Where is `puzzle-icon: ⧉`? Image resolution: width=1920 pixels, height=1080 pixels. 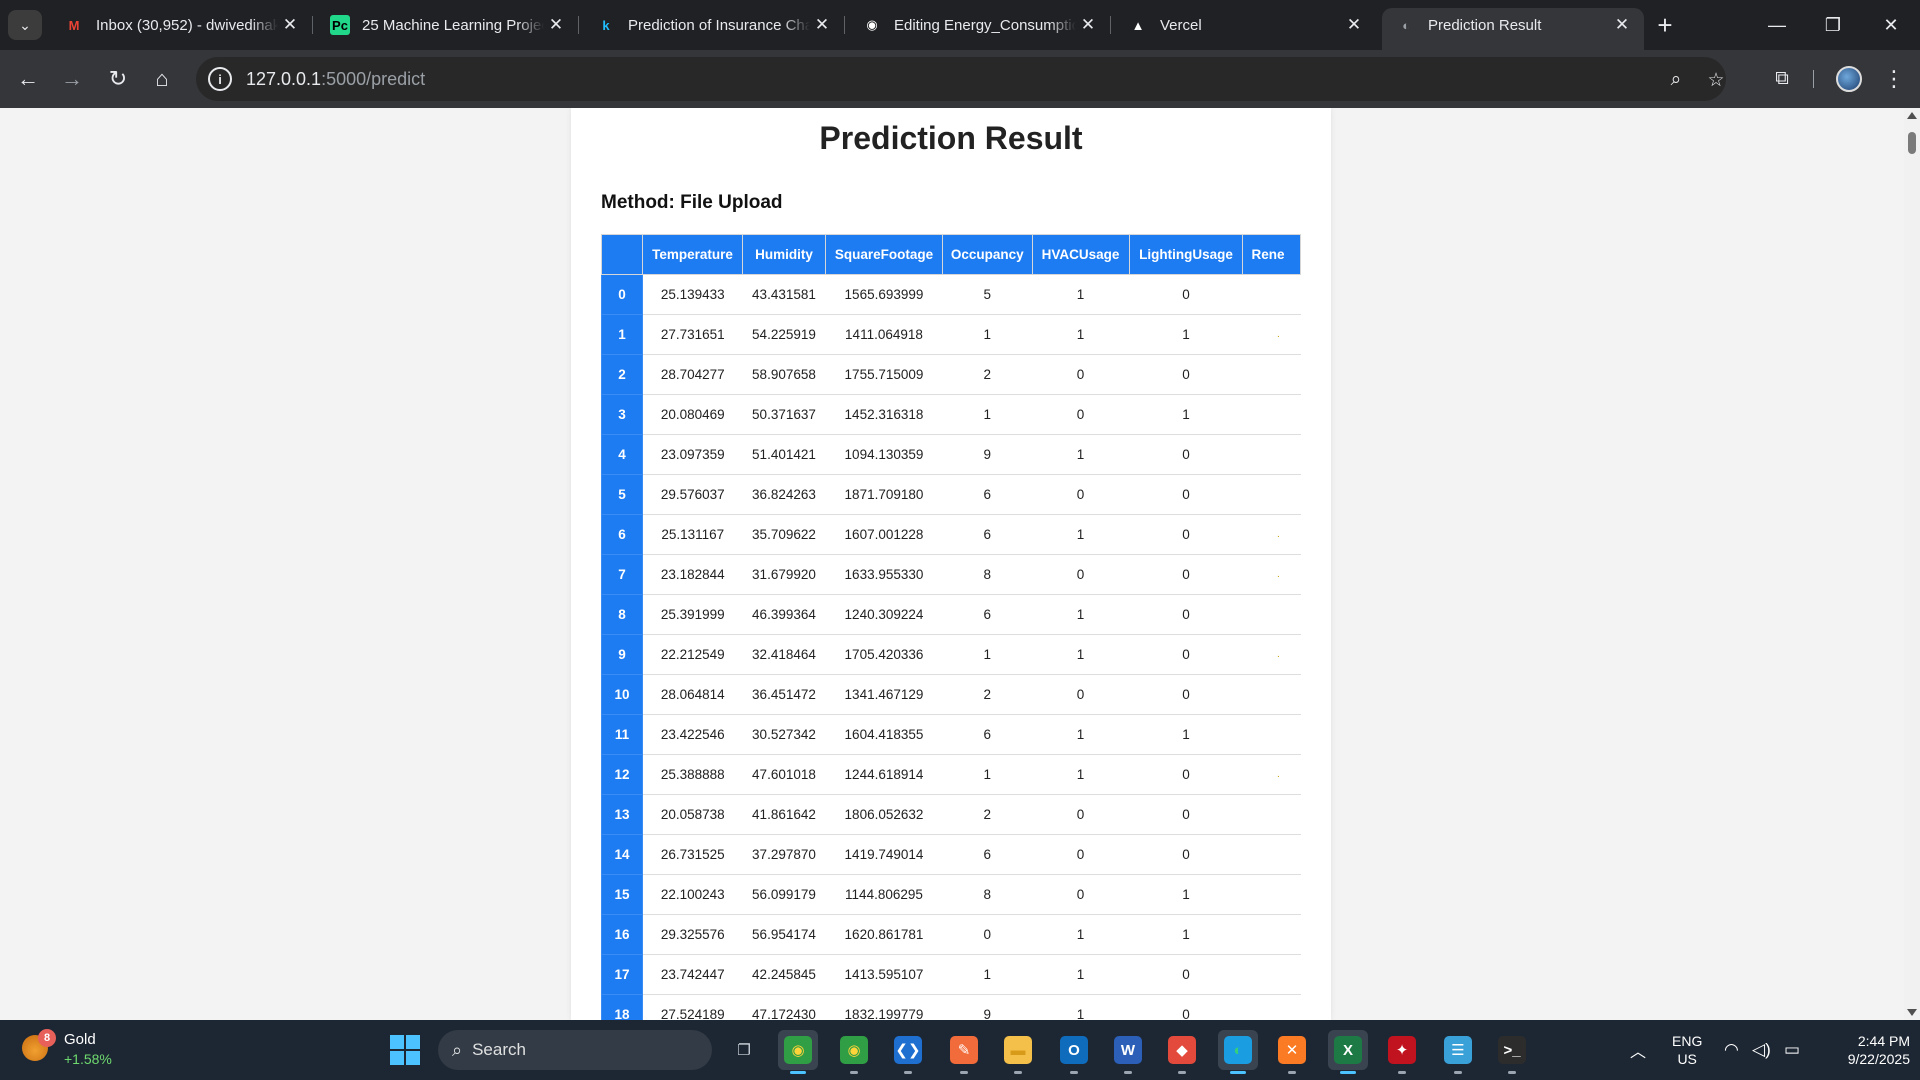
puzzle-icon: ⧉ is located at coordinates (1782, 78).